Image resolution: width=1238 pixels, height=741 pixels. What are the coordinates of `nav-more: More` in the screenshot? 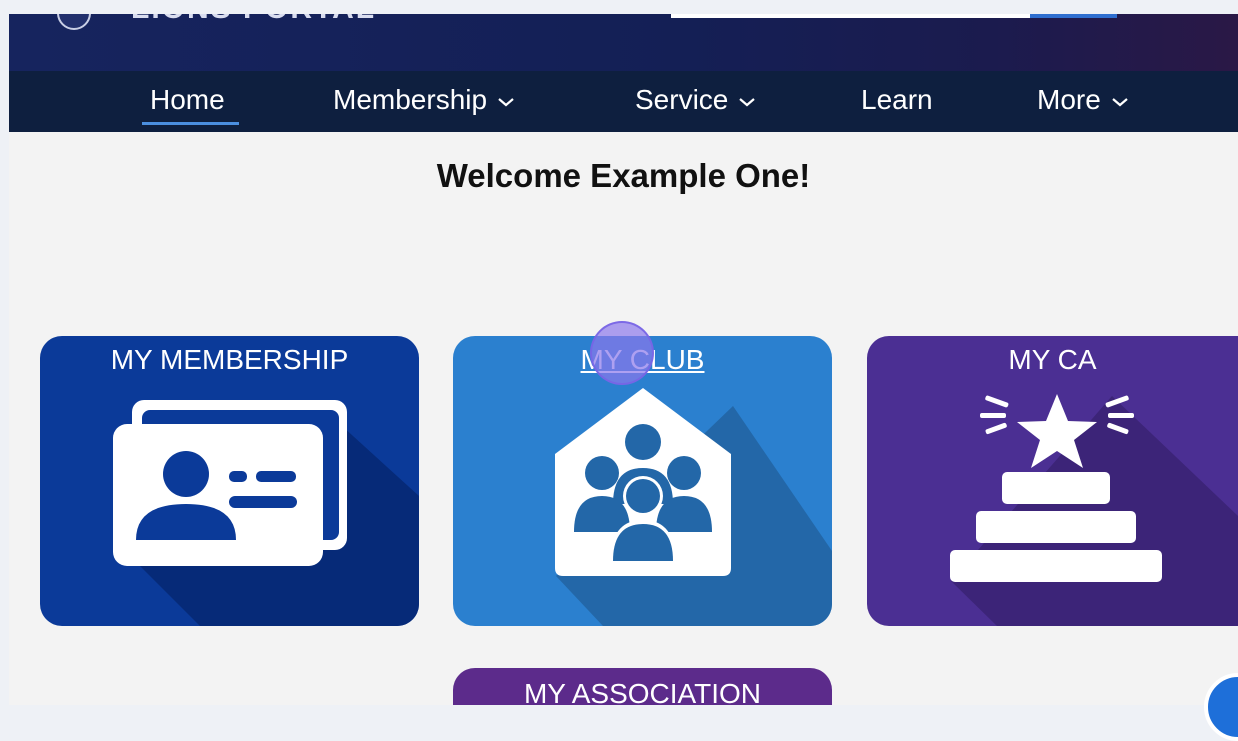 It's located at (1083, 100).